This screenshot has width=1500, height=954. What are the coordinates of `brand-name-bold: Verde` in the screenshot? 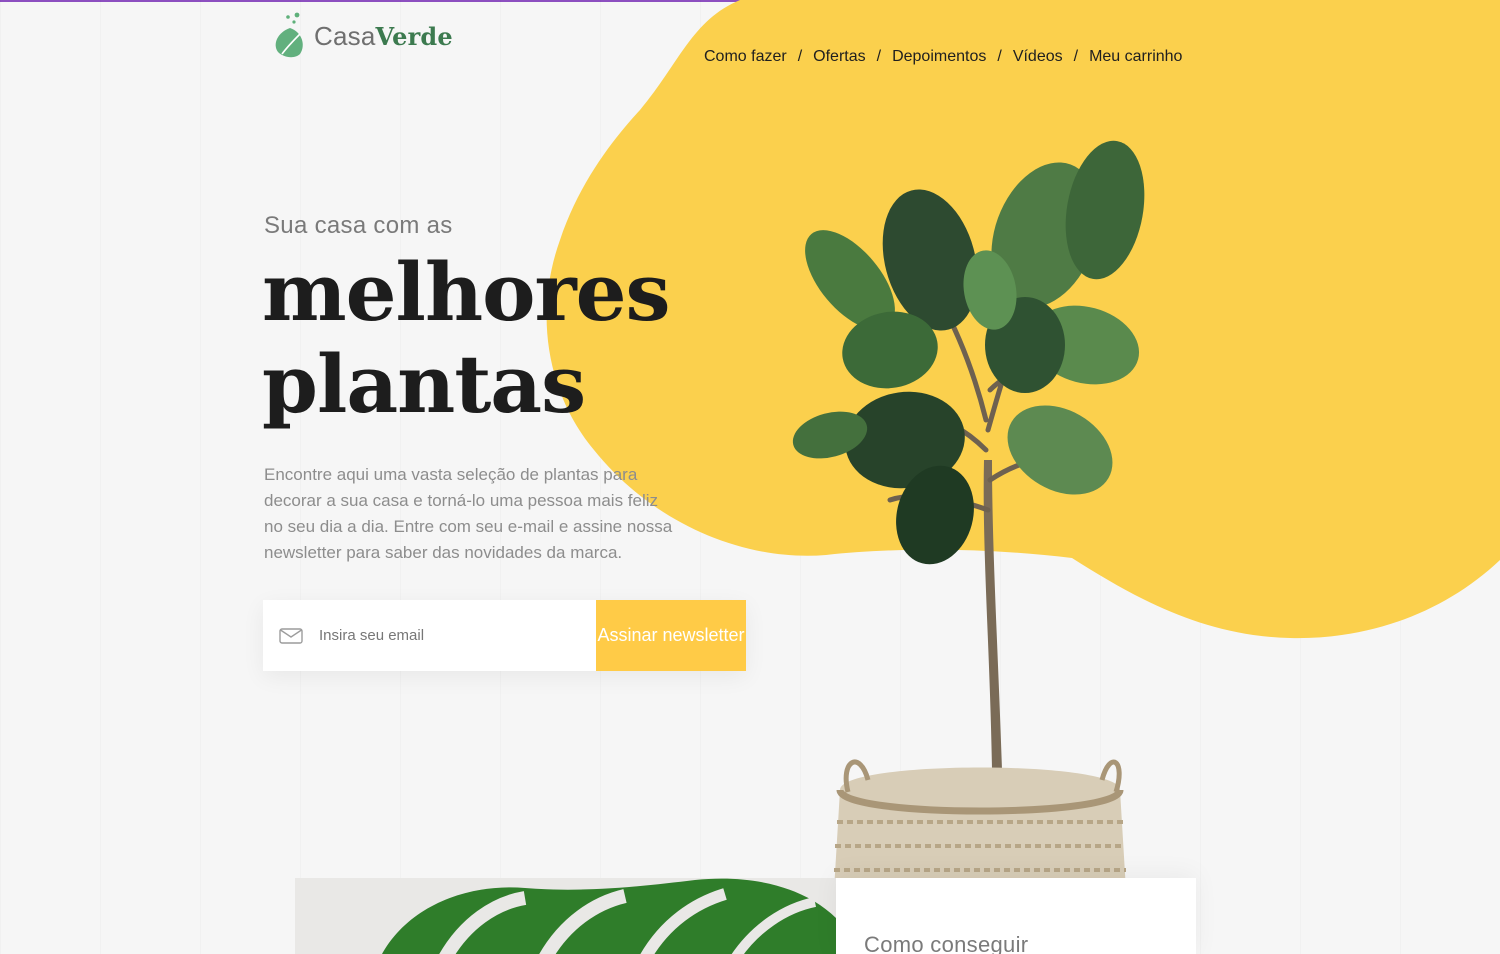 It's located at (414, 36).